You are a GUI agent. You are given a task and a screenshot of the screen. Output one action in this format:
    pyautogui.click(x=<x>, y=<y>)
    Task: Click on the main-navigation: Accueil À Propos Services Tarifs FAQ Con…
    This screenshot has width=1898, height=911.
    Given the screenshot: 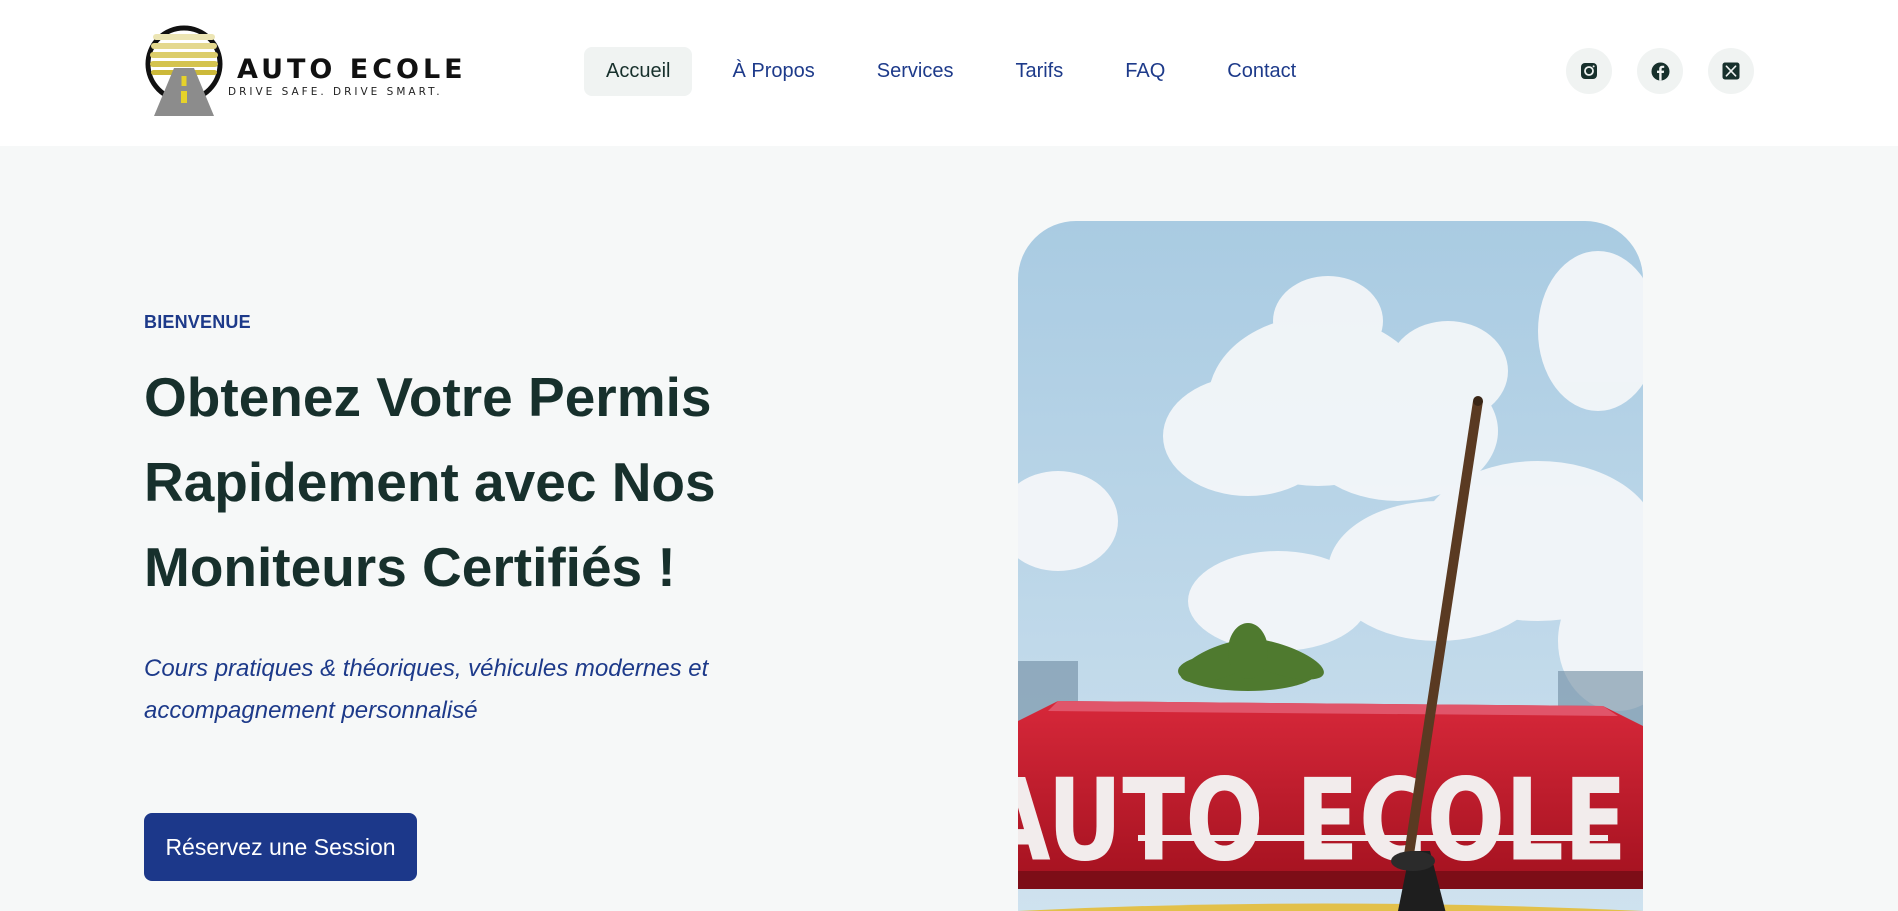 What is the action you would take?
    pyautogui.click(x=960, y=71)
    